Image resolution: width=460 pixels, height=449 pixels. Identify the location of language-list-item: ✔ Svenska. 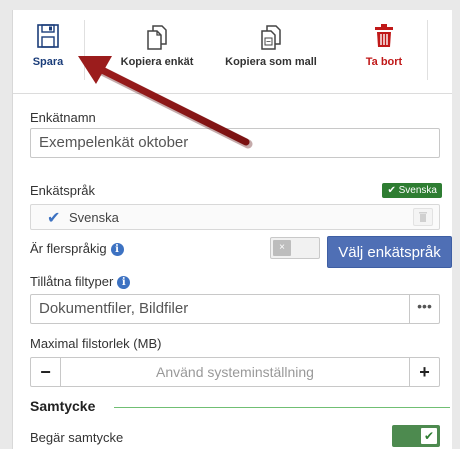
(235, 217).